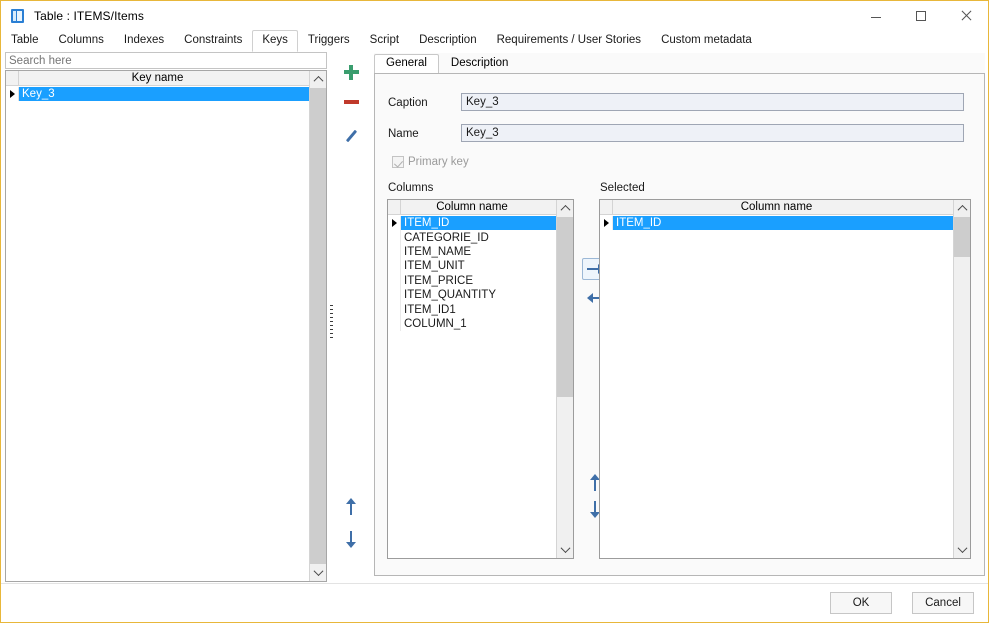  What do you see at coordinates (965, 15) in the screenshot?
I see `close-button` at bounding box center [965, 15].